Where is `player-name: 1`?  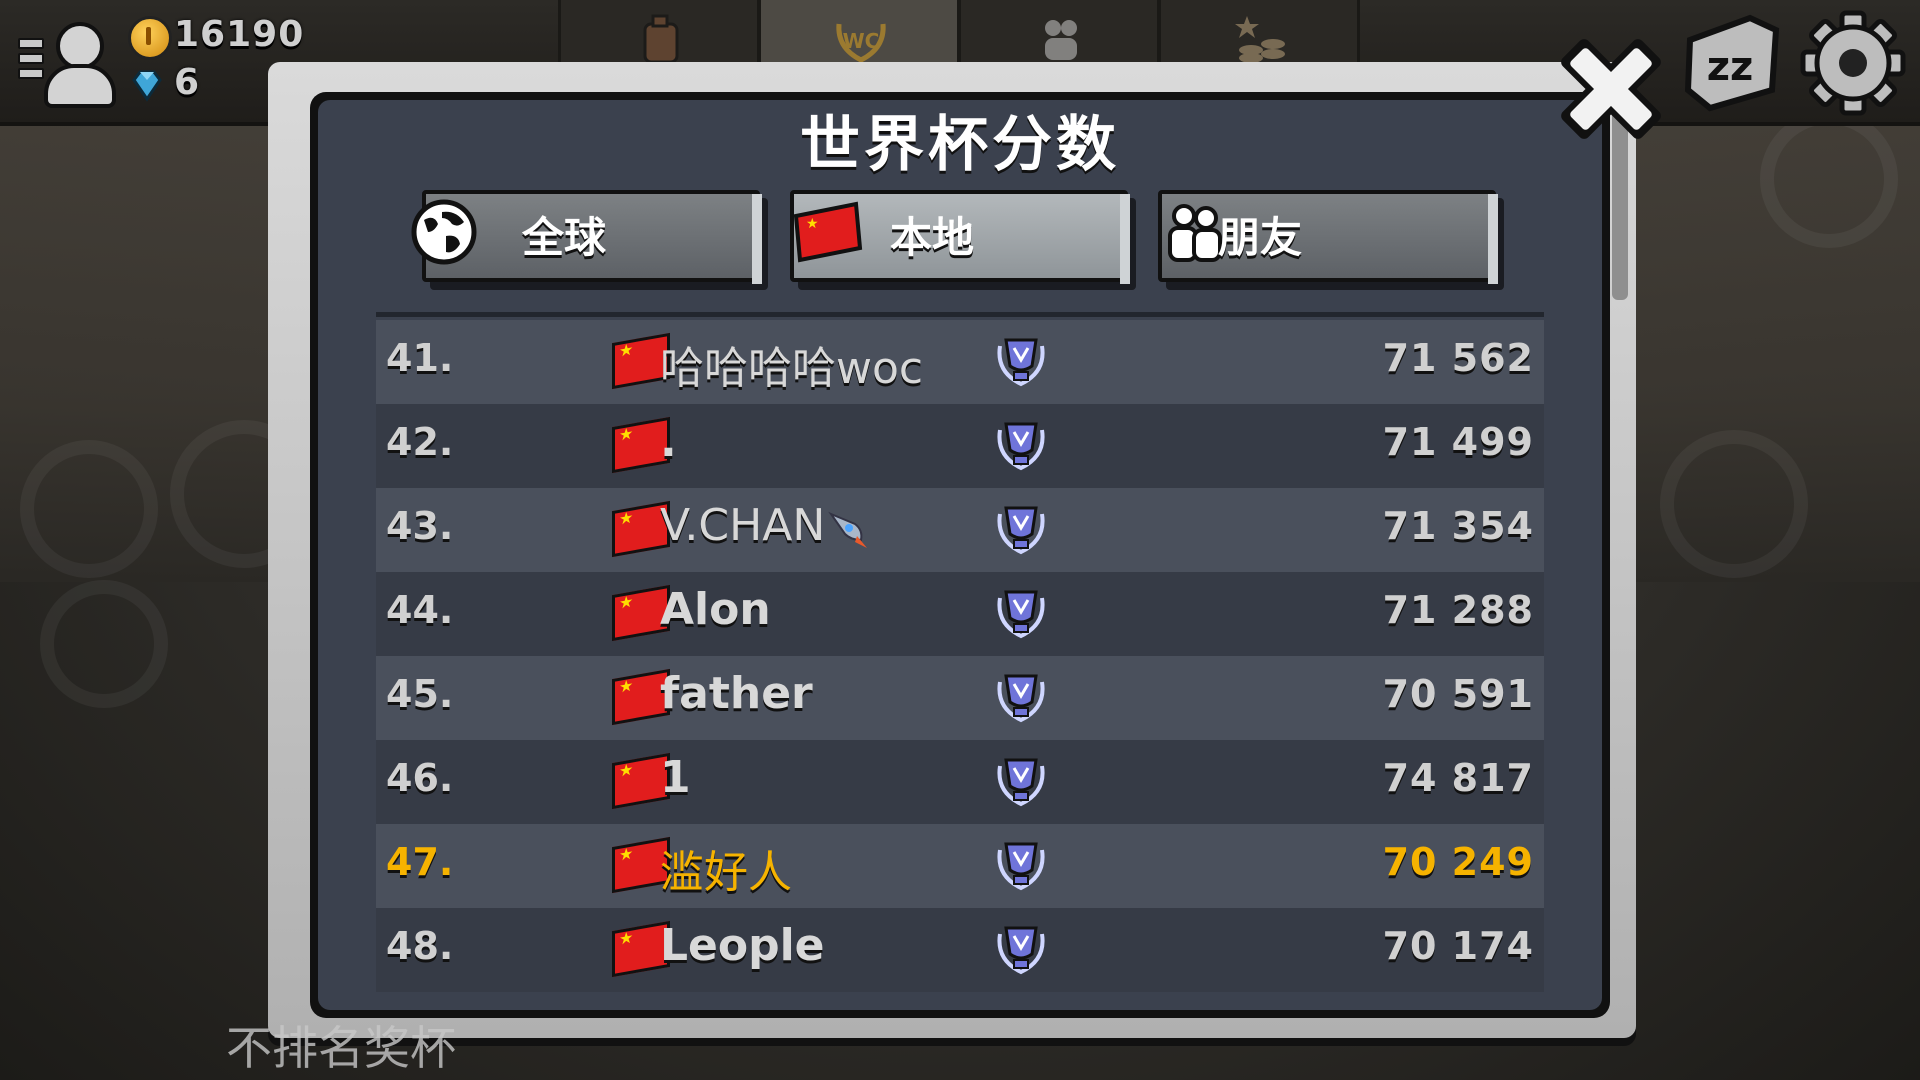 player-name: 1 is located at coordinates (675, 777).